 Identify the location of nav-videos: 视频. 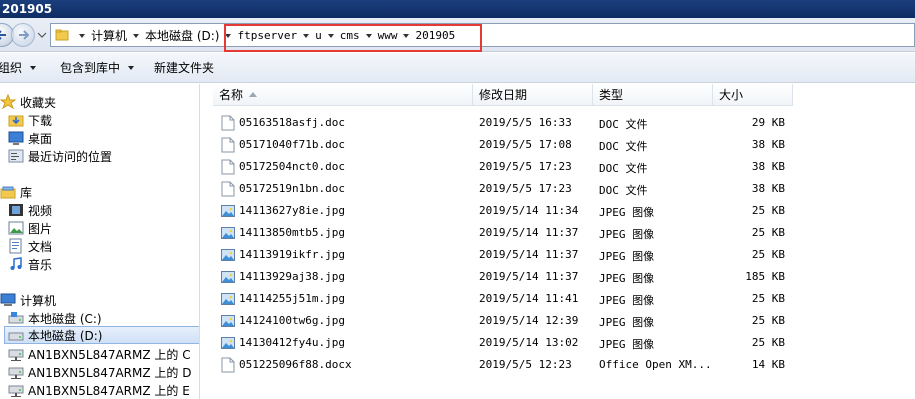
(30, 210).